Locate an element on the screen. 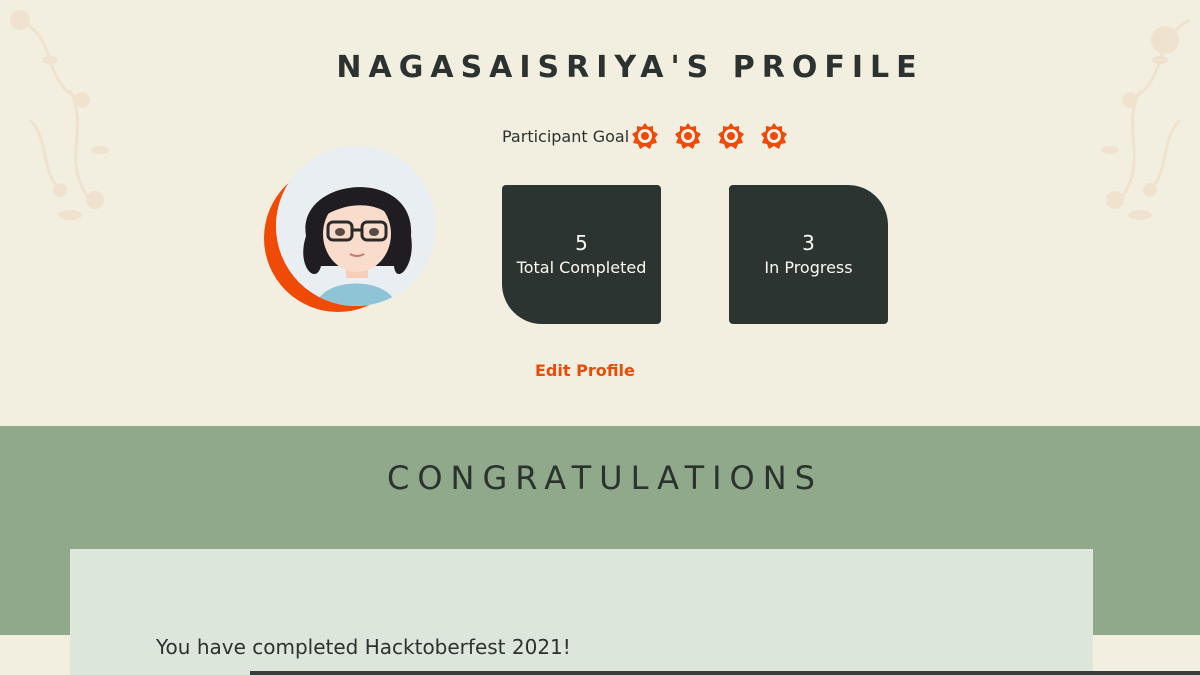 Image resolution: width=1200 pixels, height=675 pixels. goal-badges is located at coordinates (717, 136).